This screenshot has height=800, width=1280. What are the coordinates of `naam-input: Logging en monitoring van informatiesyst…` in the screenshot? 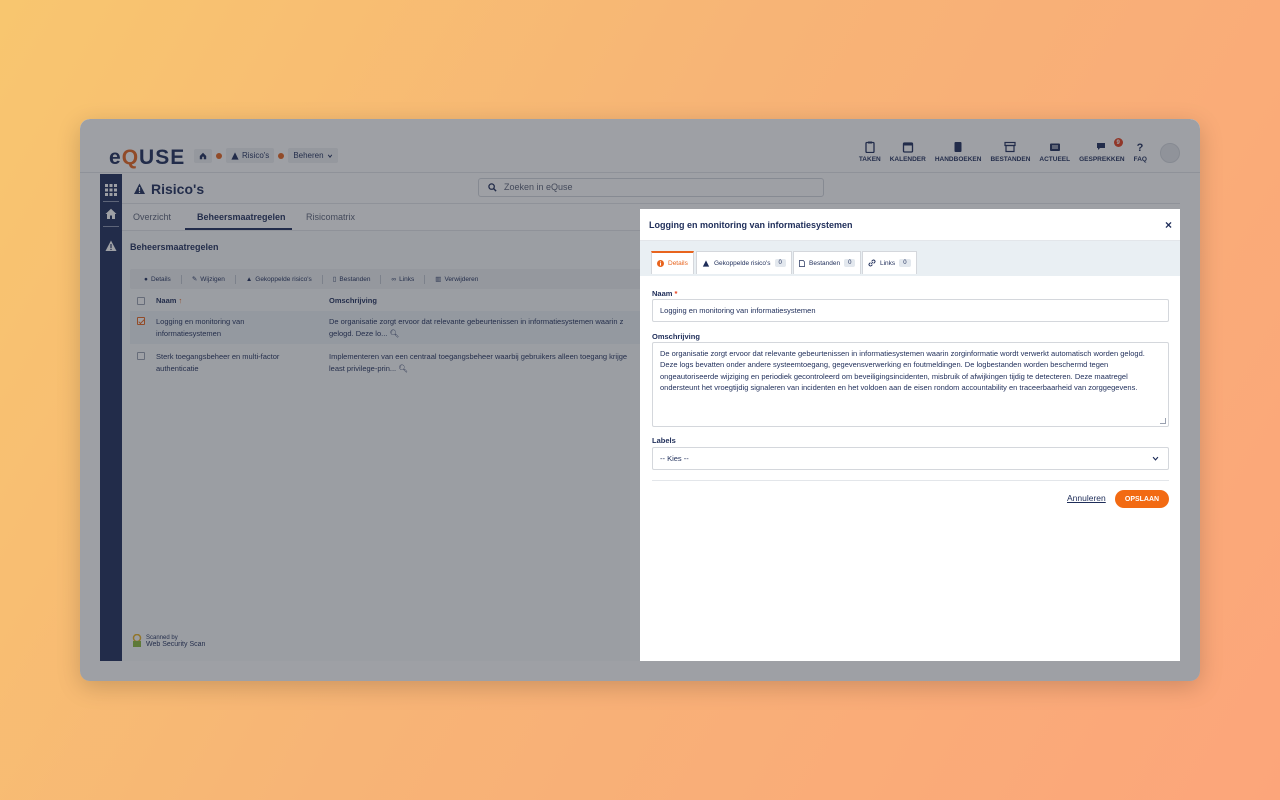 It's located at (910, 310).